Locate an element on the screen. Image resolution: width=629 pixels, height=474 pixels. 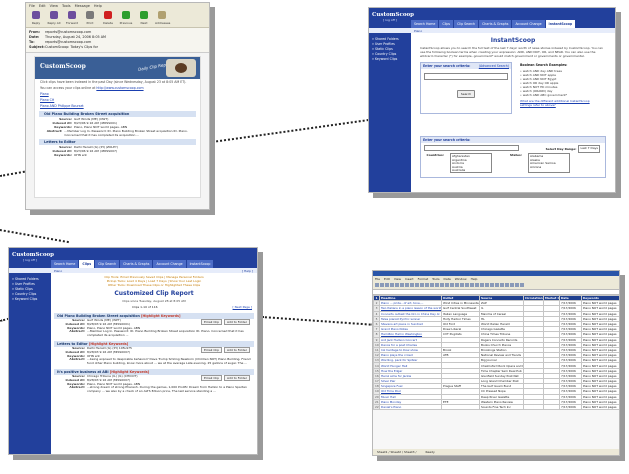
keyword-link: Piano AND Philippe Bourset is located at coordinates (62, 106).